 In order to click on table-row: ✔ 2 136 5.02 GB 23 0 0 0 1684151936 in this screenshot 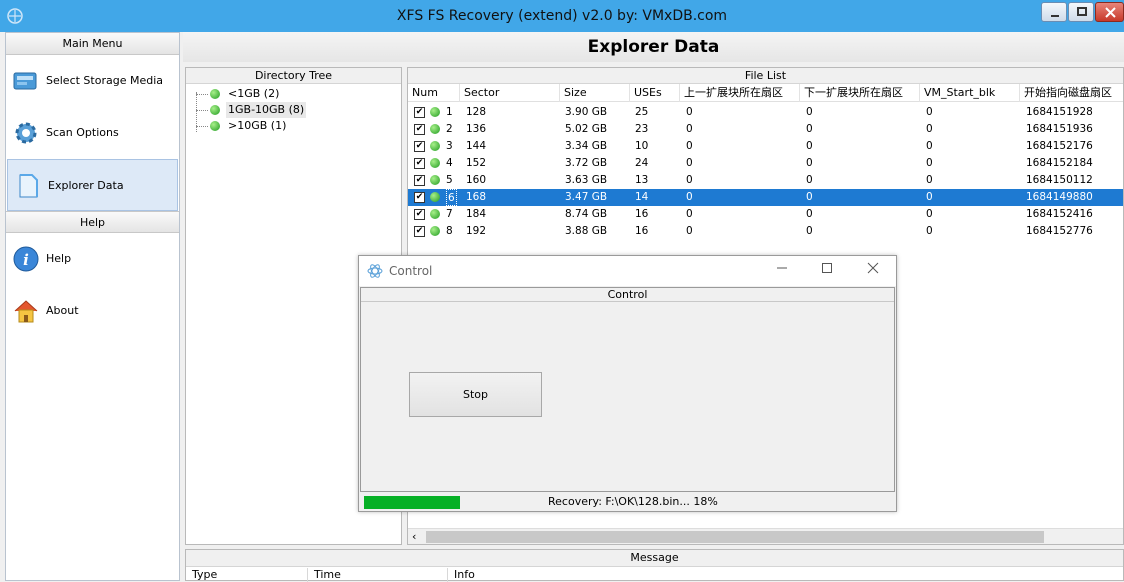, I will do `click(765, 129)`.